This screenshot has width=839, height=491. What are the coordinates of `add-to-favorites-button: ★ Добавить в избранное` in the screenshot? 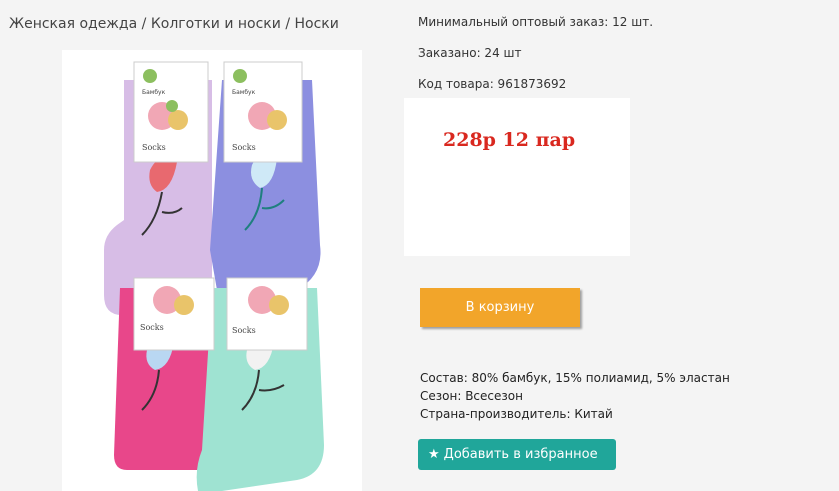 It's located at (517, 454).